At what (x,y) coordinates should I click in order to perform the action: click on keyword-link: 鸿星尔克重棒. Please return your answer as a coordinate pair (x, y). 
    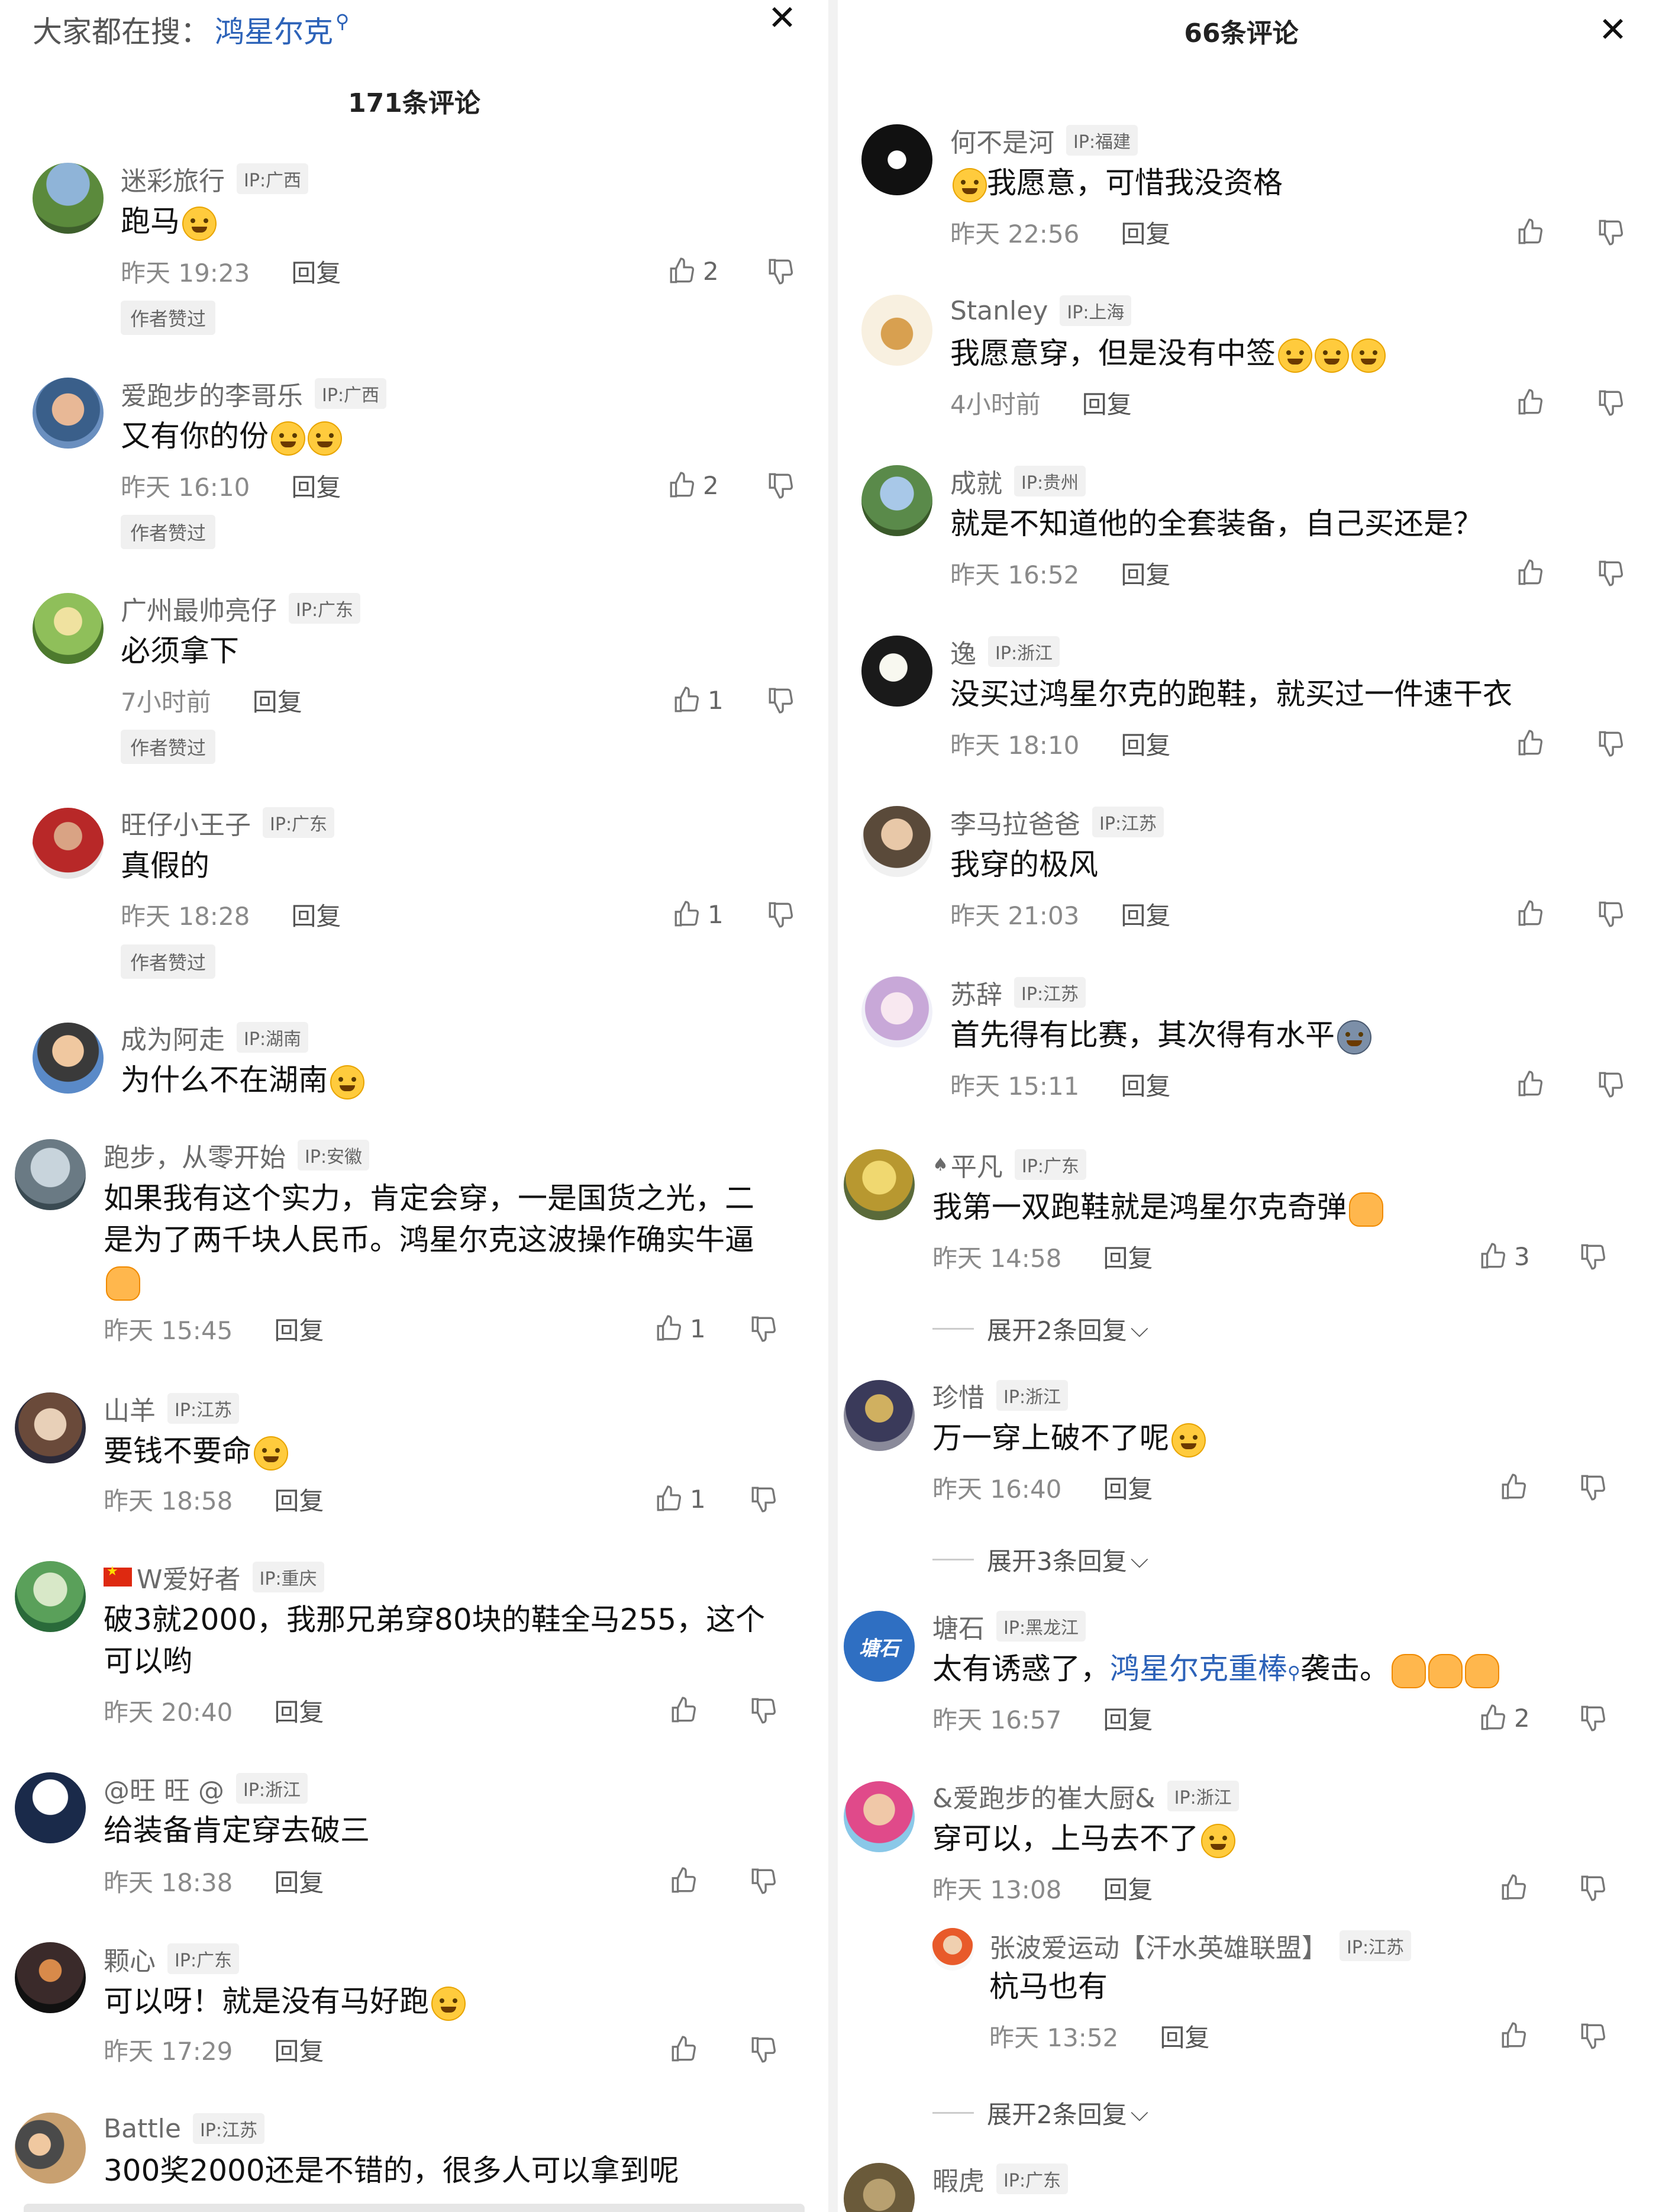
    Looking at the image, I should click on (1198, 1669).